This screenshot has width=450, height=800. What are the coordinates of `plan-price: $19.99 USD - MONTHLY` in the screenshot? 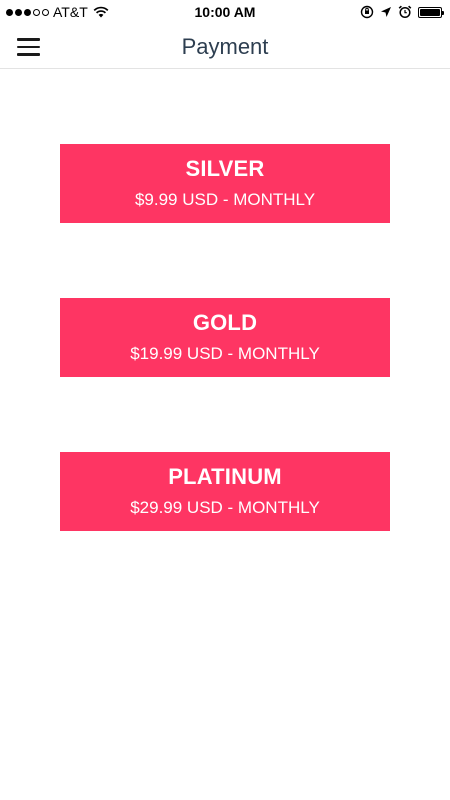 It's located at (225, 353).